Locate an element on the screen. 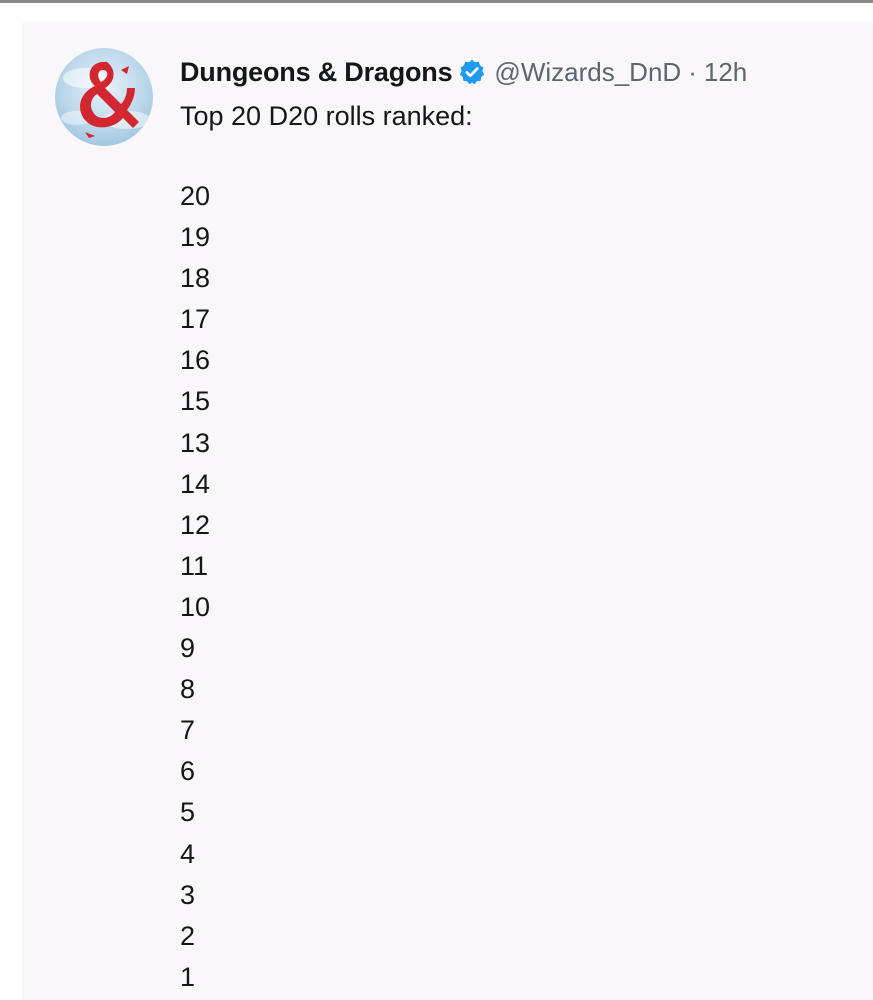 Image resolution: width=873 pixels, height=1000 pixels. timestamp: 12h is located at coordinates (725, 72).